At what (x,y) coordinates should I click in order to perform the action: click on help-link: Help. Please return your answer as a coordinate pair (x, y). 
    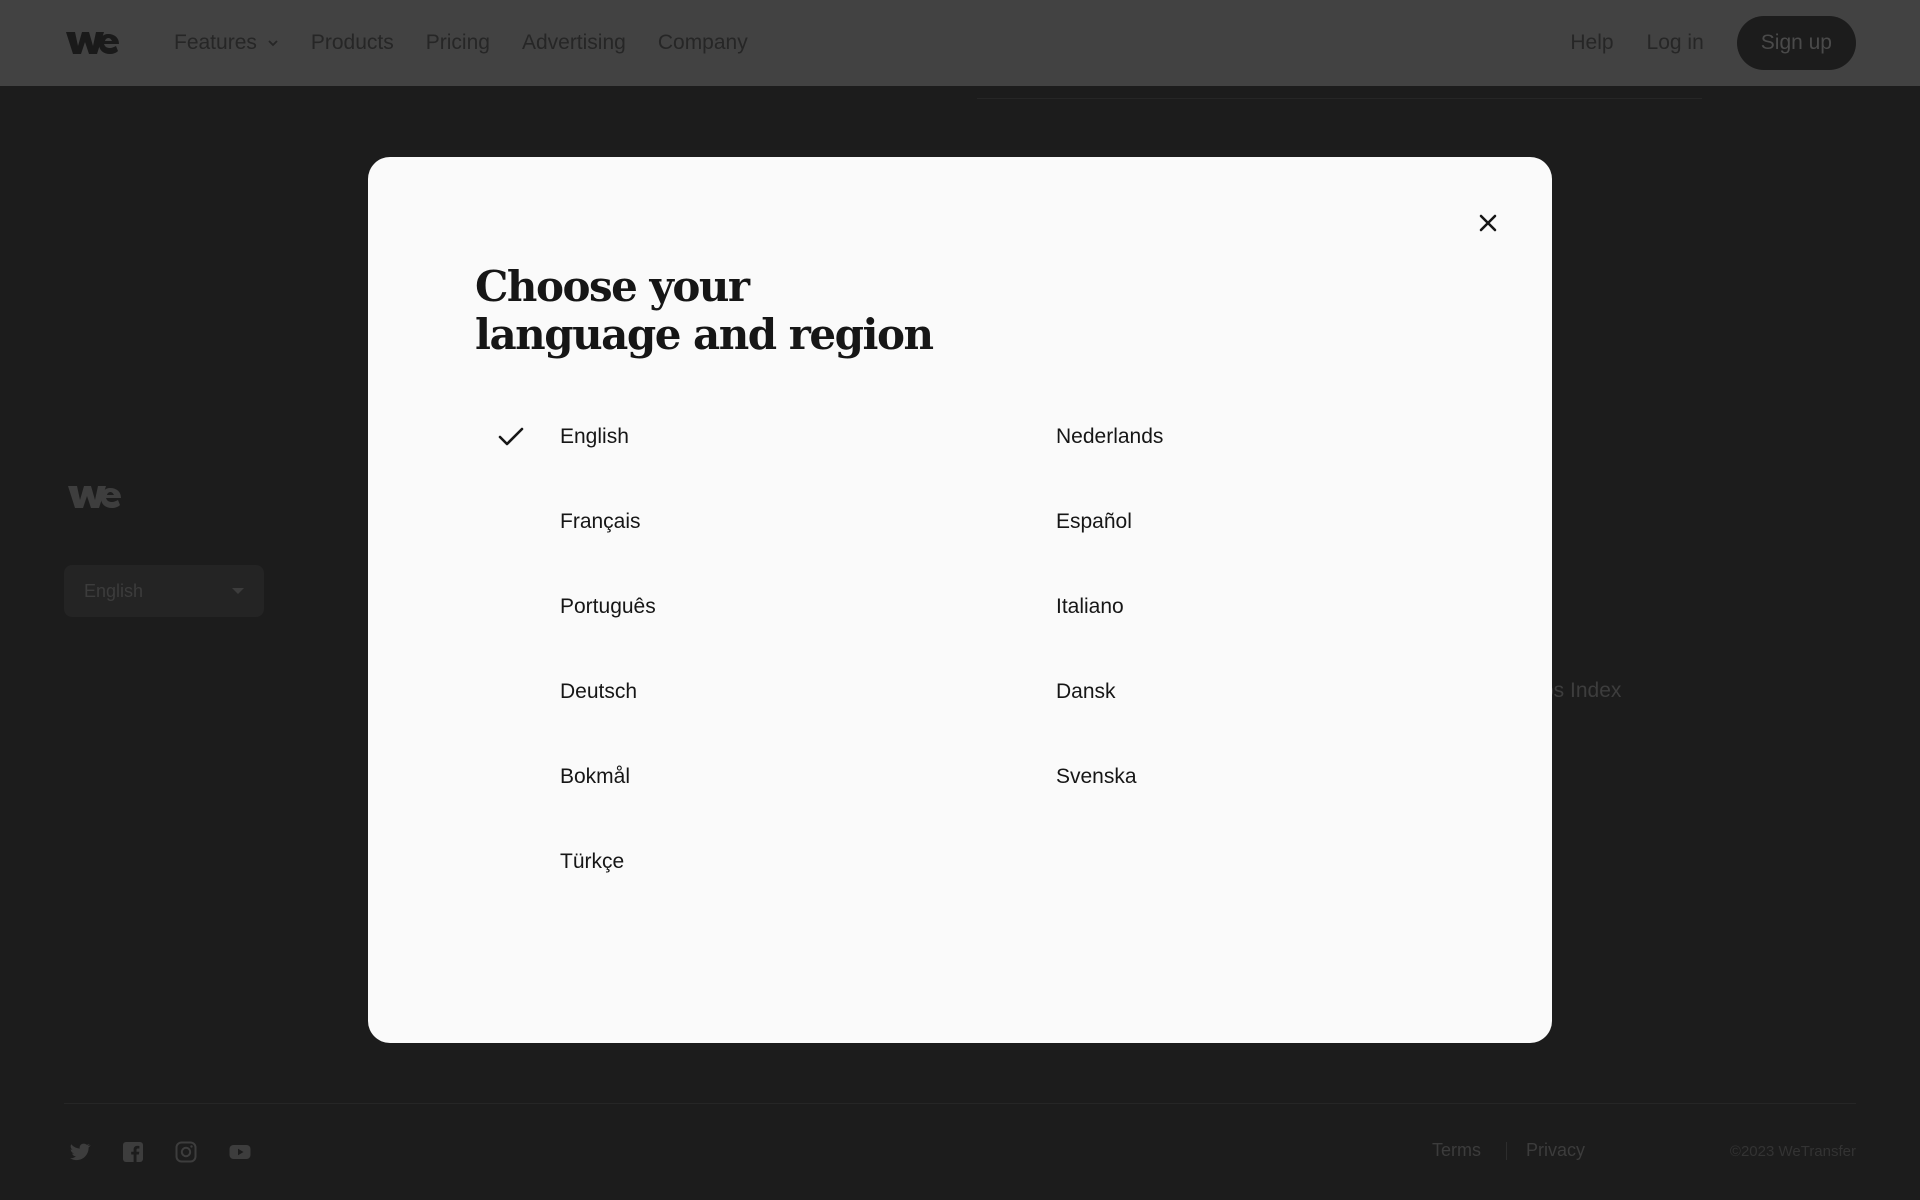
    Looking at the image, I should click on (1591, 43).